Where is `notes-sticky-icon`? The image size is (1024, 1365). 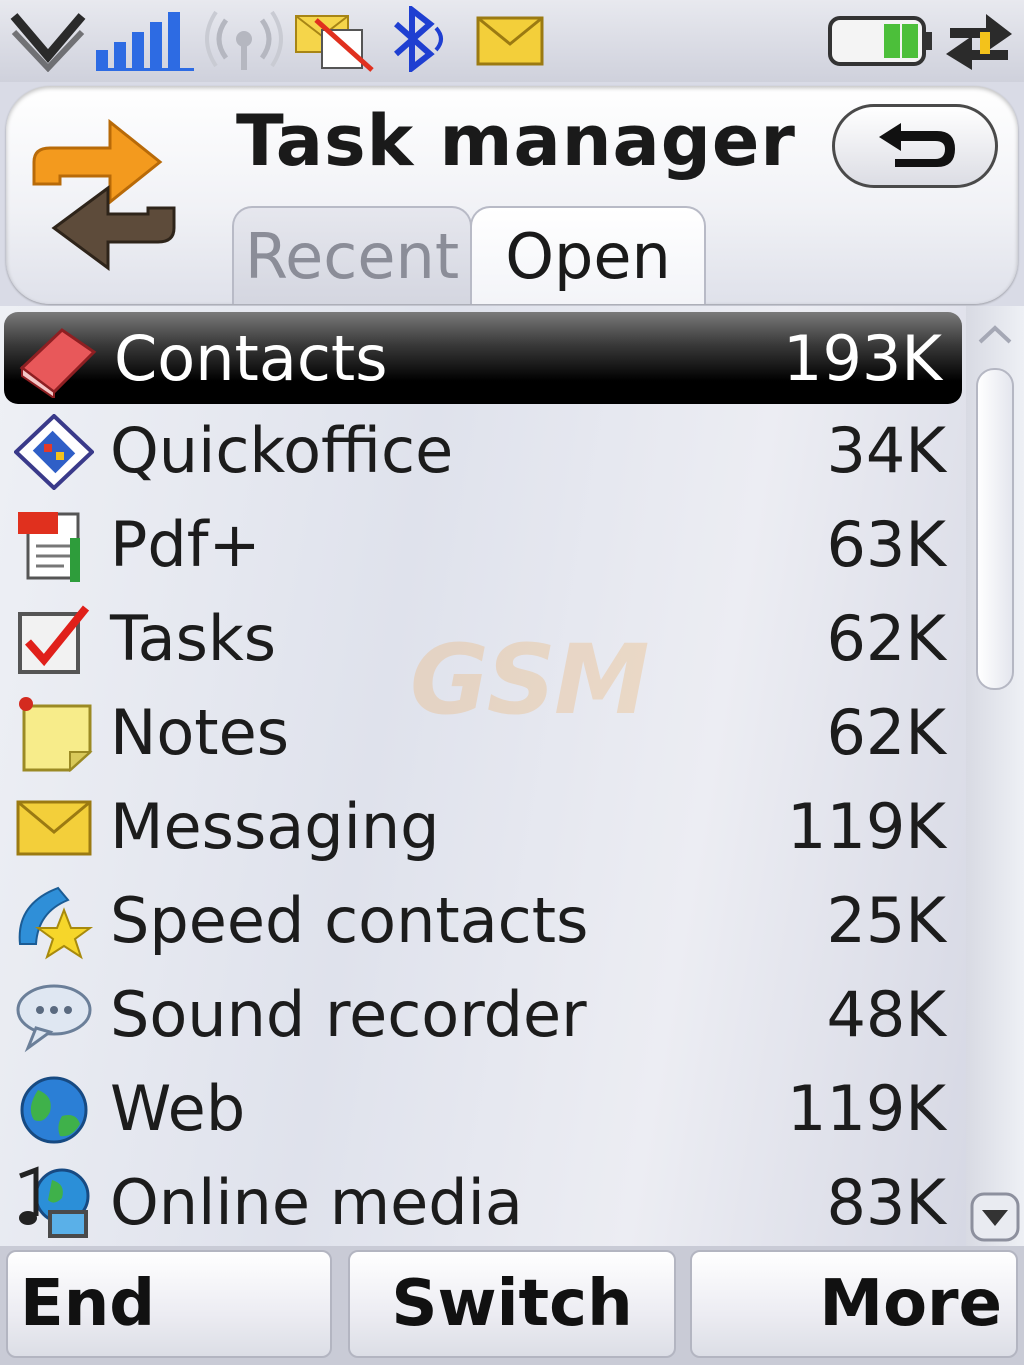 notes-sticky-icon is located at coordinates (56, 734).